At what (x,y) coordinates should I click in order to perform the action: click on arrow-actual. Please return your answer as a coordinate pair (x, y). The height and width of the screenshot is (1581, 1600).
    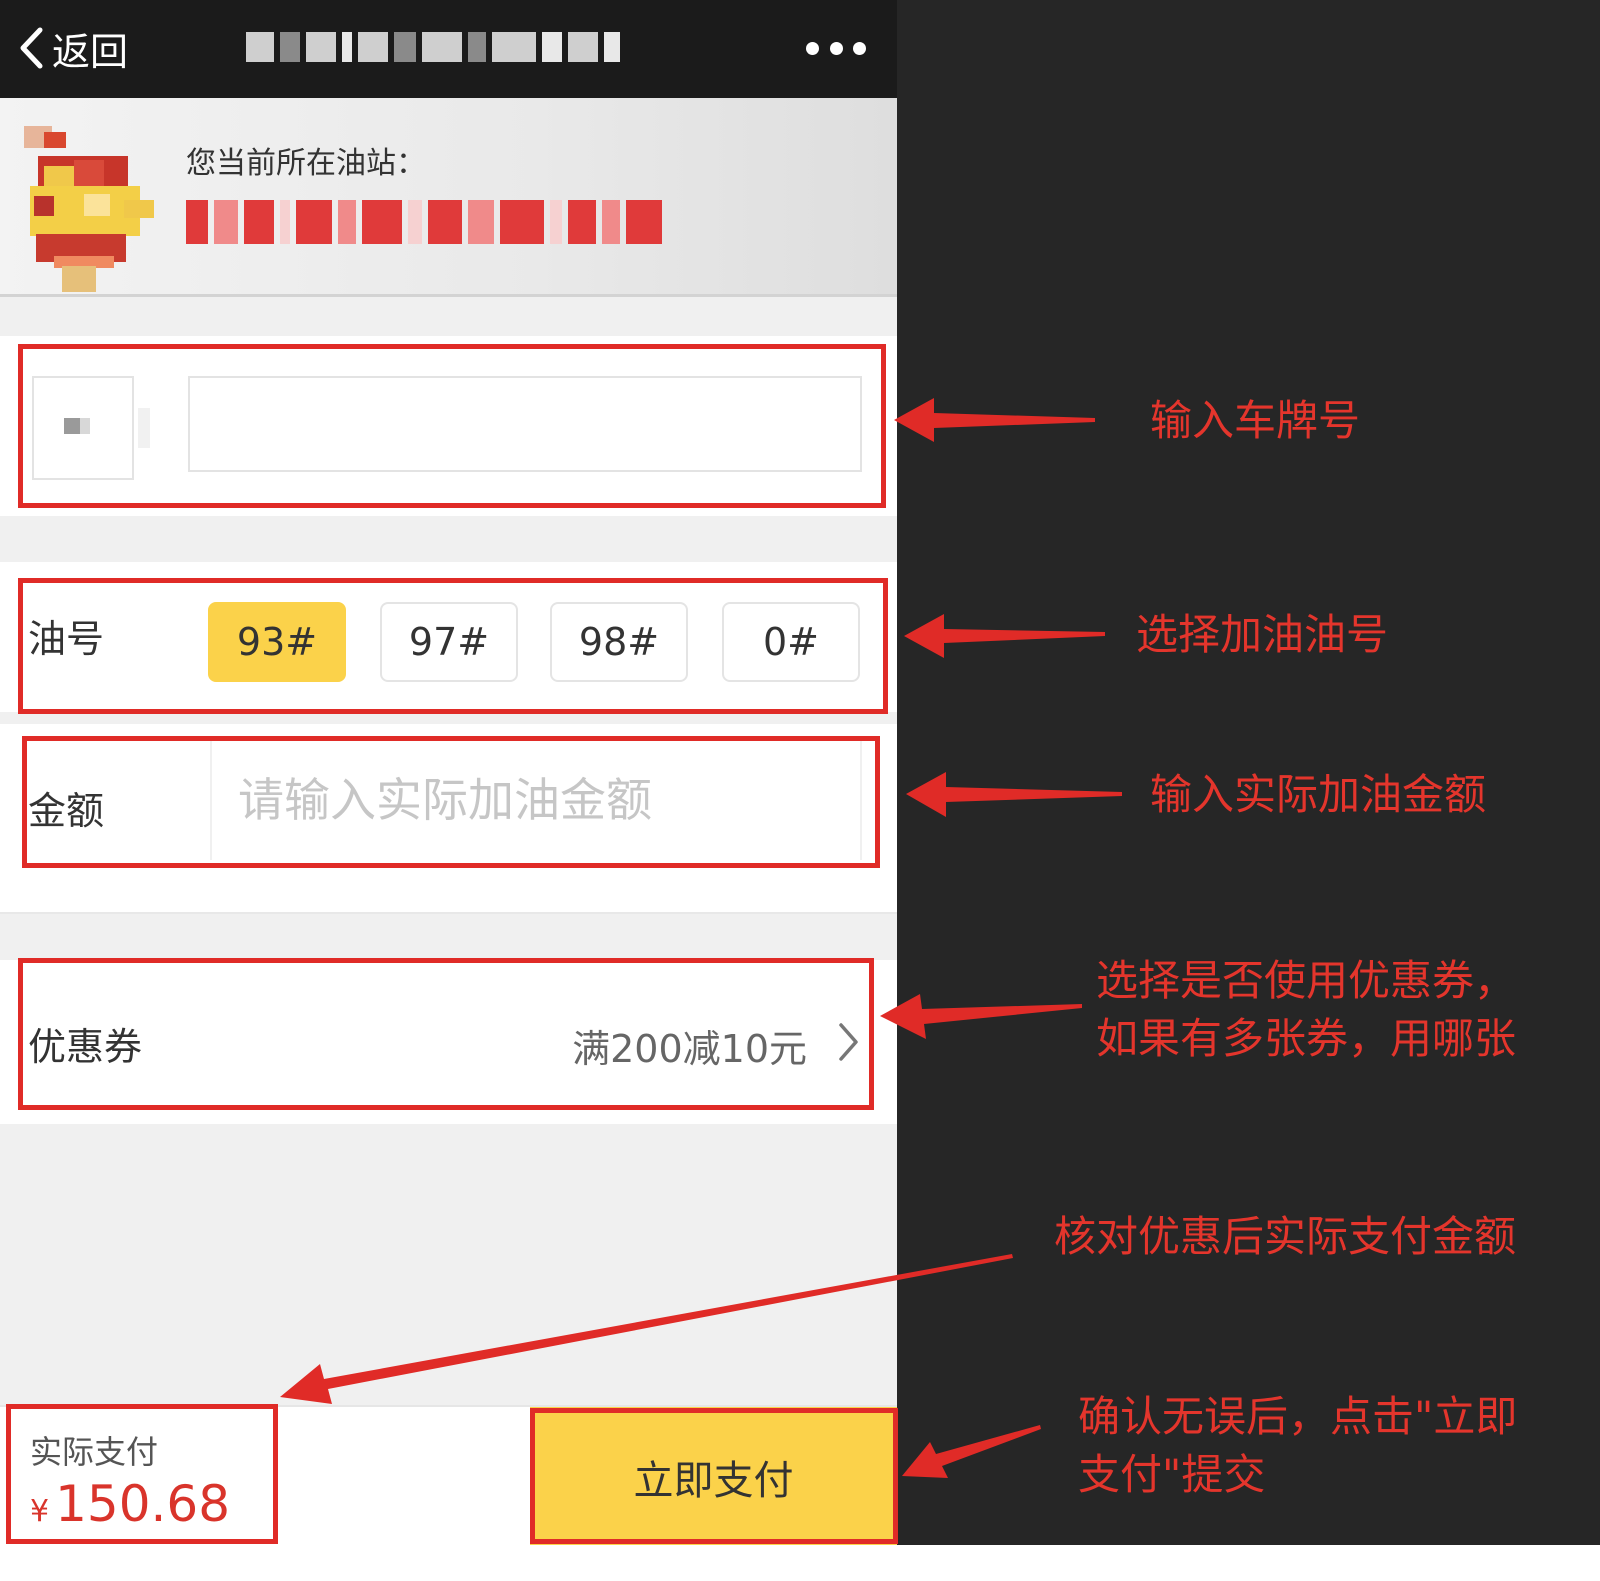
    Looking at the image, I should click on (646, 1329).